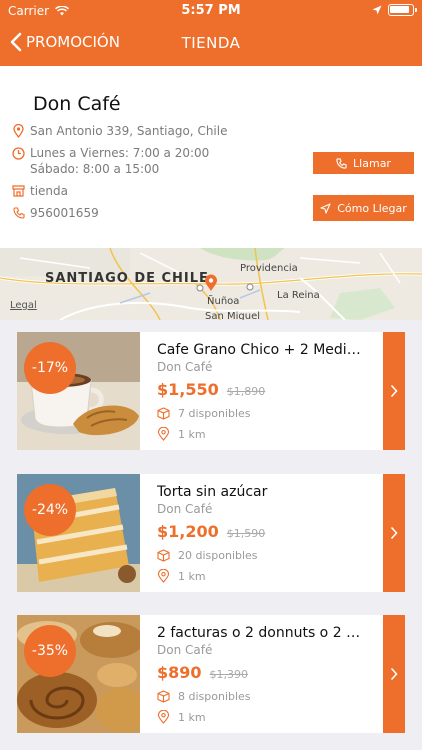  What do you see at coordinates (127, 278) in the screenshot?
I see `map-city-label: SANTIAGO DE CHILE` at bounding box center [127, 278].